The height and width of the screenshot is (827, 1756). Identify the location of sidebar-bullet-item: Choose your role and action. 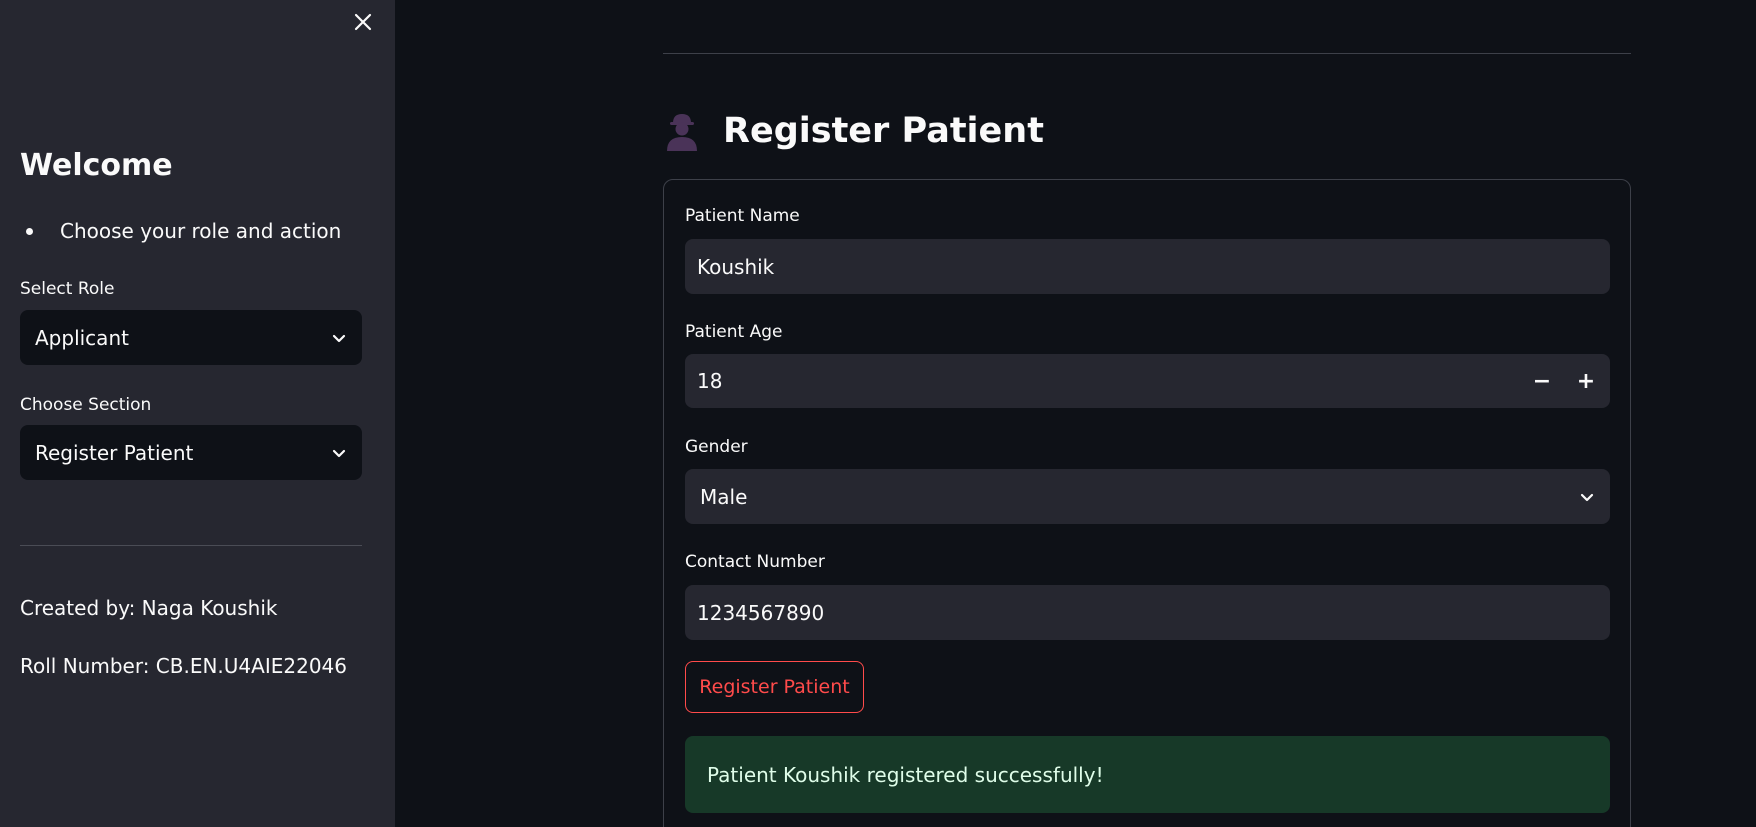
(180, 231).